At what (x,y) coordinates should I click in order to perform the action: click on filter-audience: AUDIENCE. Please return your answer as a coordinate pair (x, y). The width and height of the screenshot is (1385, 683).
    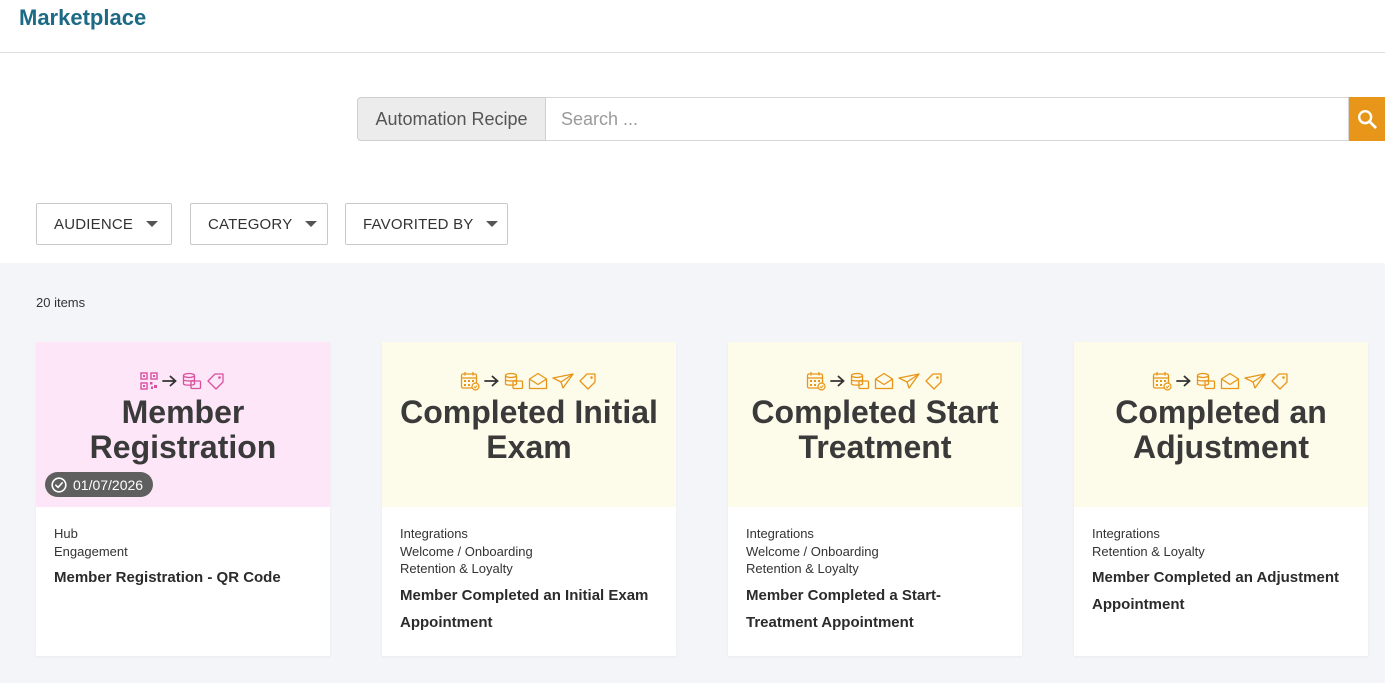
    Looking at the image, I should click on (104, 224).